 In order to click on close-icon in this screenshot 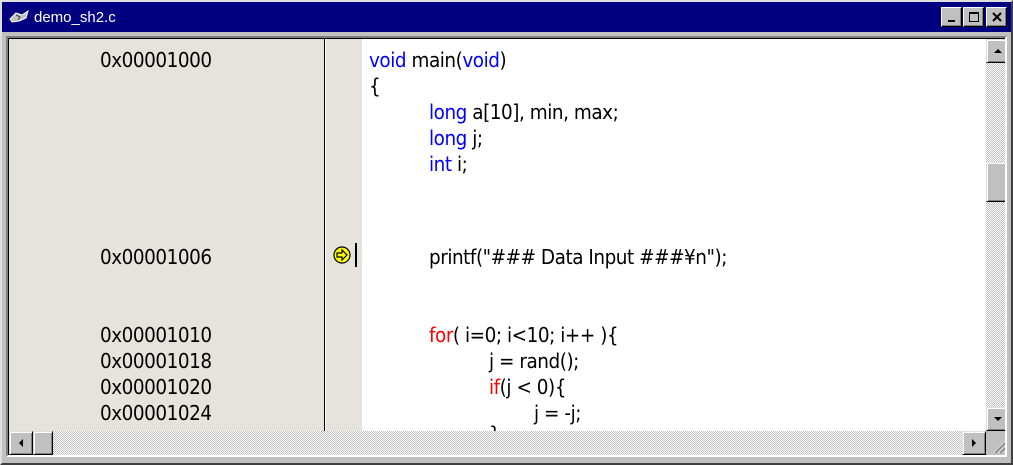, I will do `click(996, 17)`.